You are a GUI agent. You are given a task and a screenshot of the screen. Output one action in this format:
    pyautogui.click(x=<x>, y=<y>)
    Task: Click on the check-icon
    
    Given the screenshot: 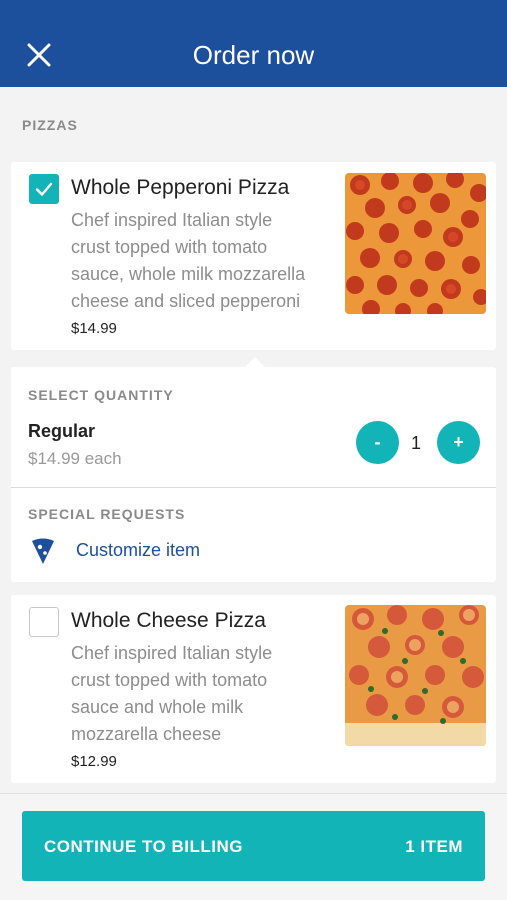 What is the action you would take?
    pyautogui.click(x=44, y=189)
    